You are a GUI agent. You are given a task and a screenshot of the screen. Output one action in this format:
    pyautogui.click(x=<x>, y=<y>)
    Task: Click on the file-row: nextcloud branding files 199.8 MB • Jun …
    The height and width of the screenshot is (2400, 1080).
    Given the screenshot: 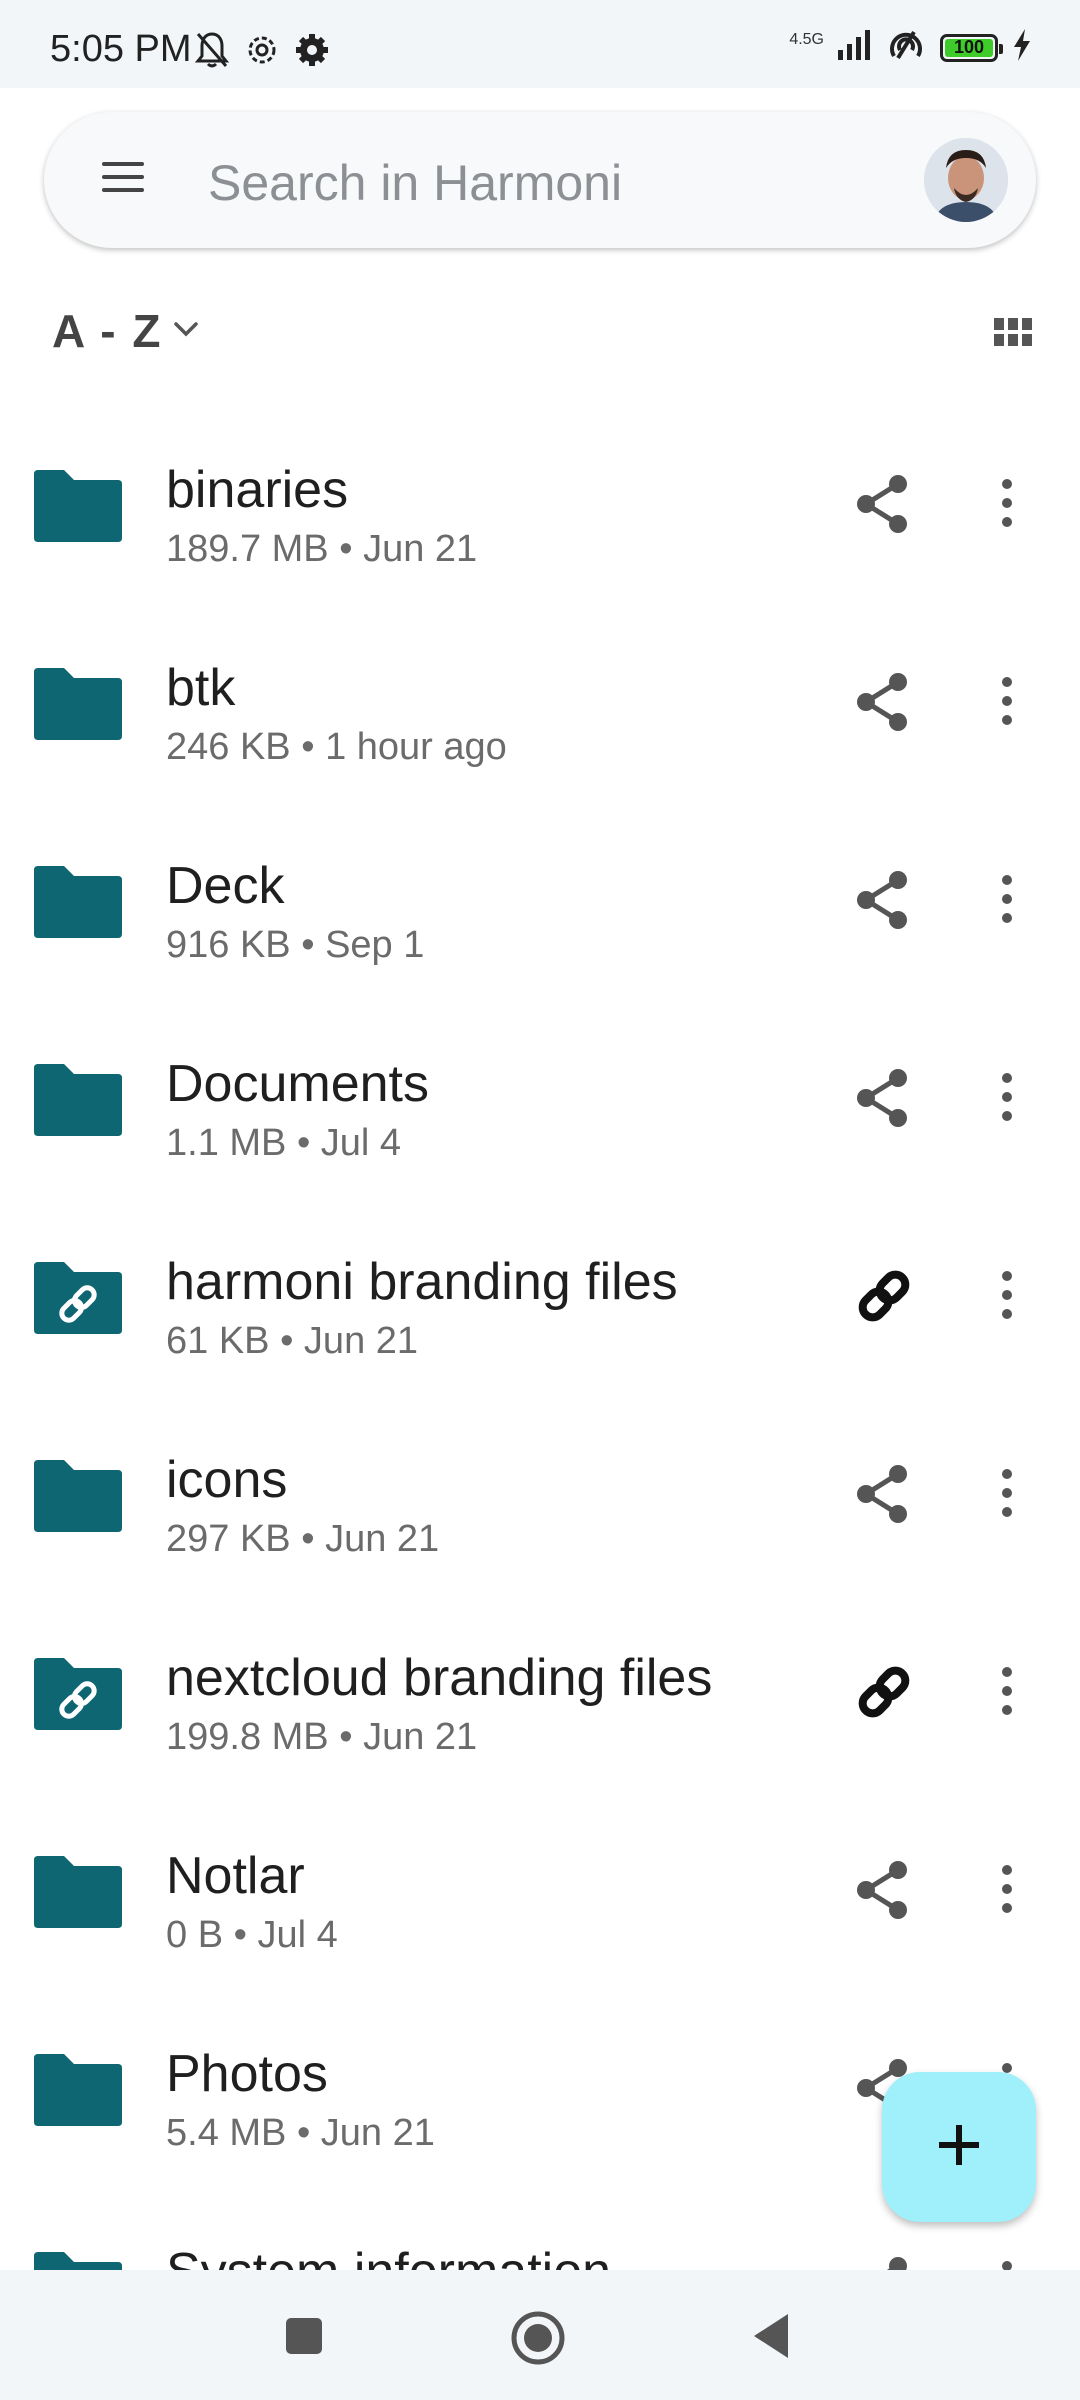 What is the action you would take?
    pyautogui.click(x=540, y=1699)
    